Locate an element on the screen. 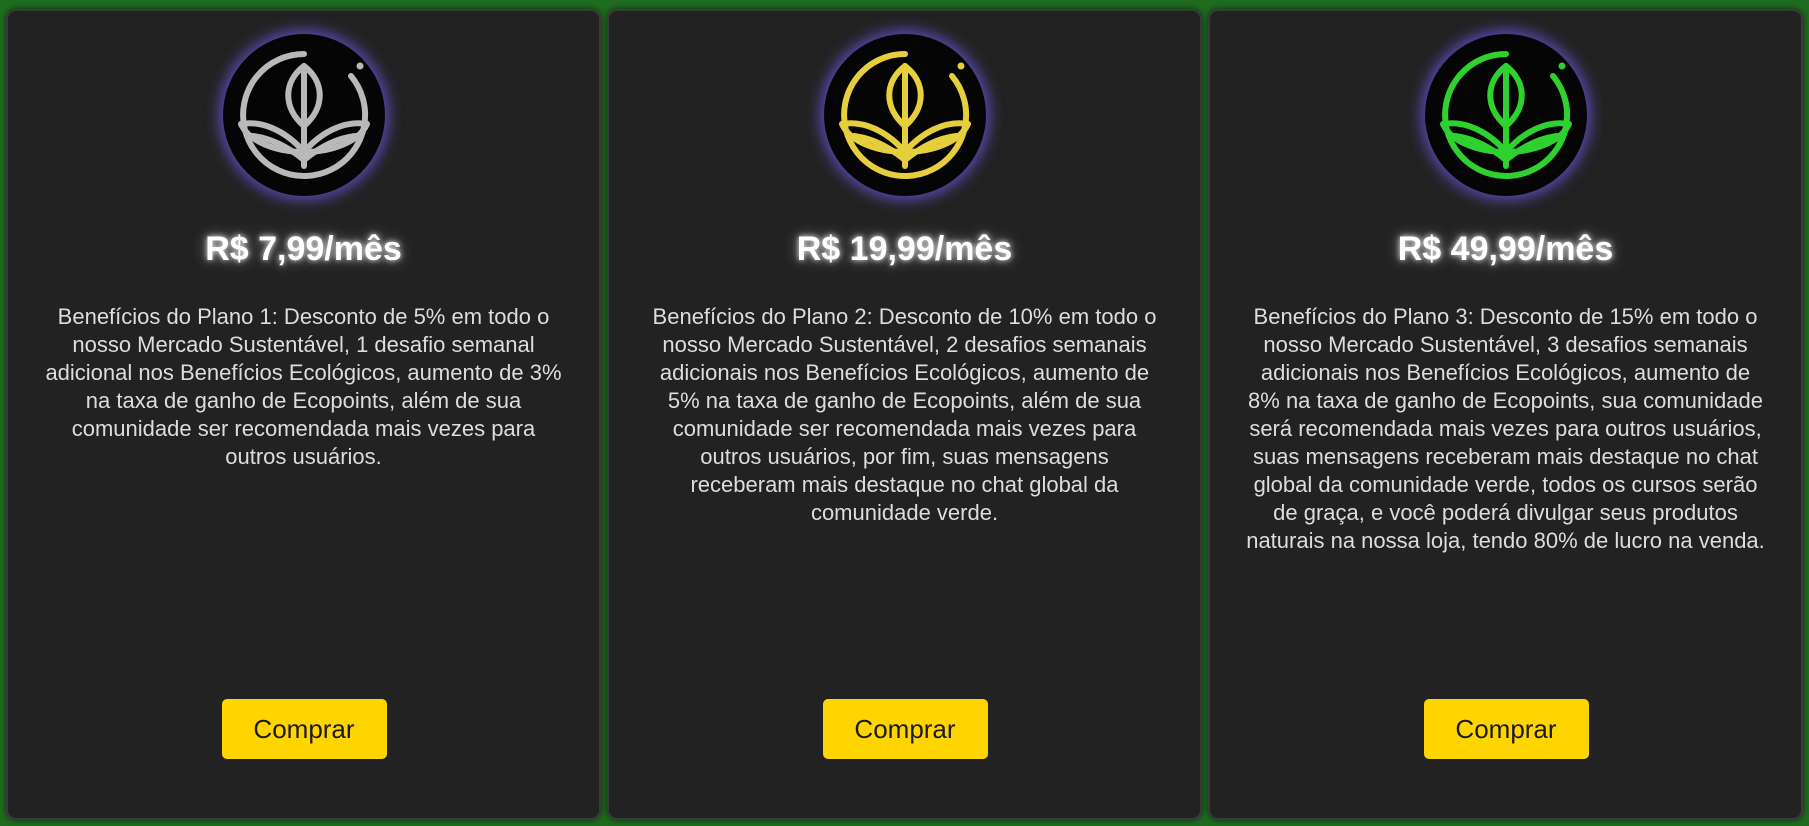  plan-price: R$ 7,99/mês is located at coordinates (303, 249).